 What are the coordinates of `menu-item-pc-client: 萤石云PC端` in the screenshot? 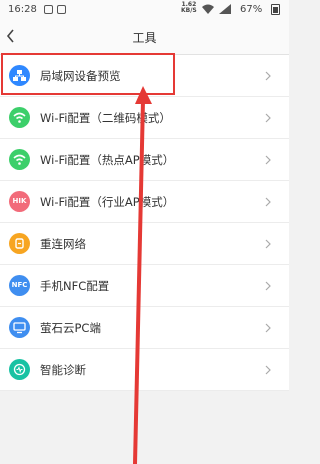 It's located at (144, 328).